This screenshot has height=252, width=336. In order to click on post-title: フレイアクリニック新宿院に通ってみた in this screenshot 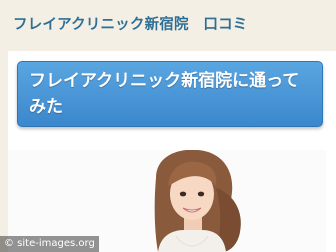, I will do `click(164, 94)`.